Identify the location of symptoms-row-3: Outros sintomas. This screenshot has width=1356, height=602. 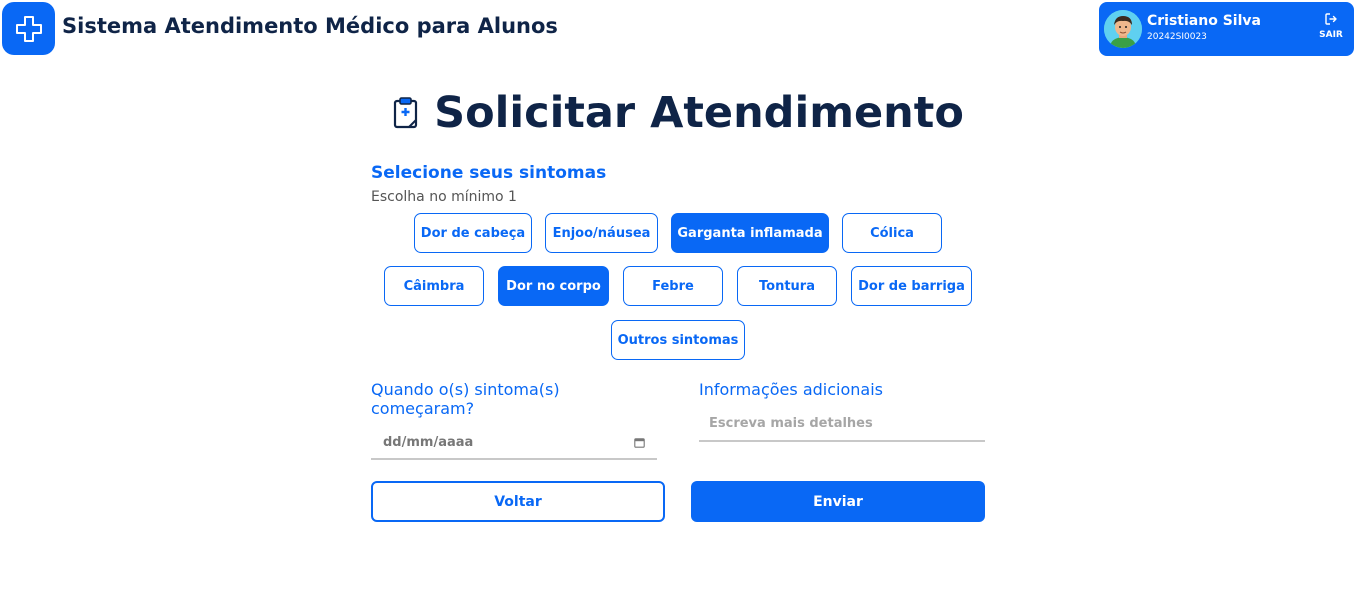
(678, 340).